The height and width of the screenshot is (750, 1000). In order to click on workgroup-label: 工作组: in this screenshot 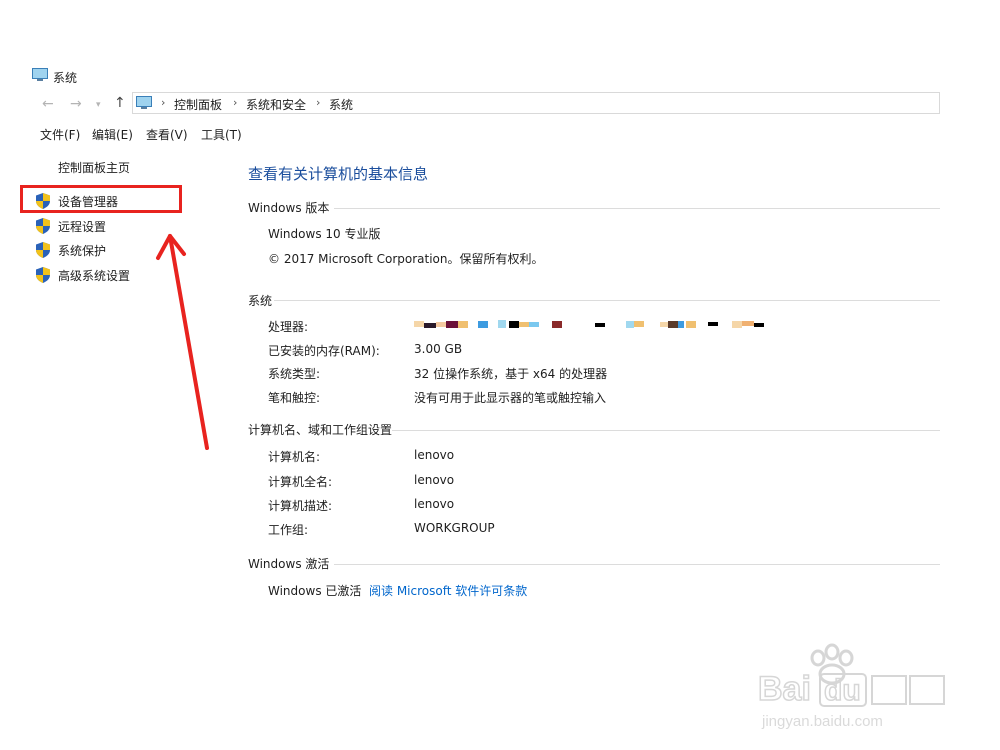, I will do `click(288, 530)`.